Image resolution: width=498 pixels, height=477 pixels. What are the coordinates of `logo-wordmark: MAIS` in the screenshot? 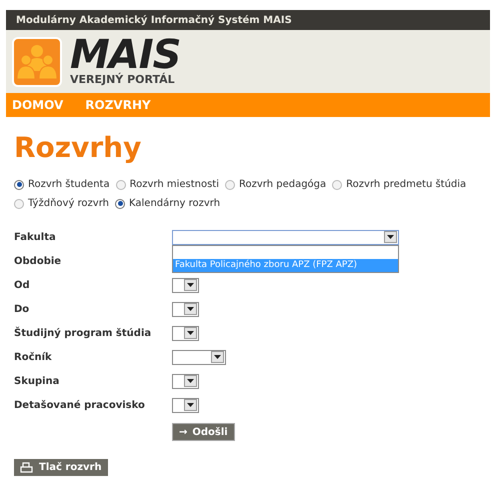 It's located at (125, 54).